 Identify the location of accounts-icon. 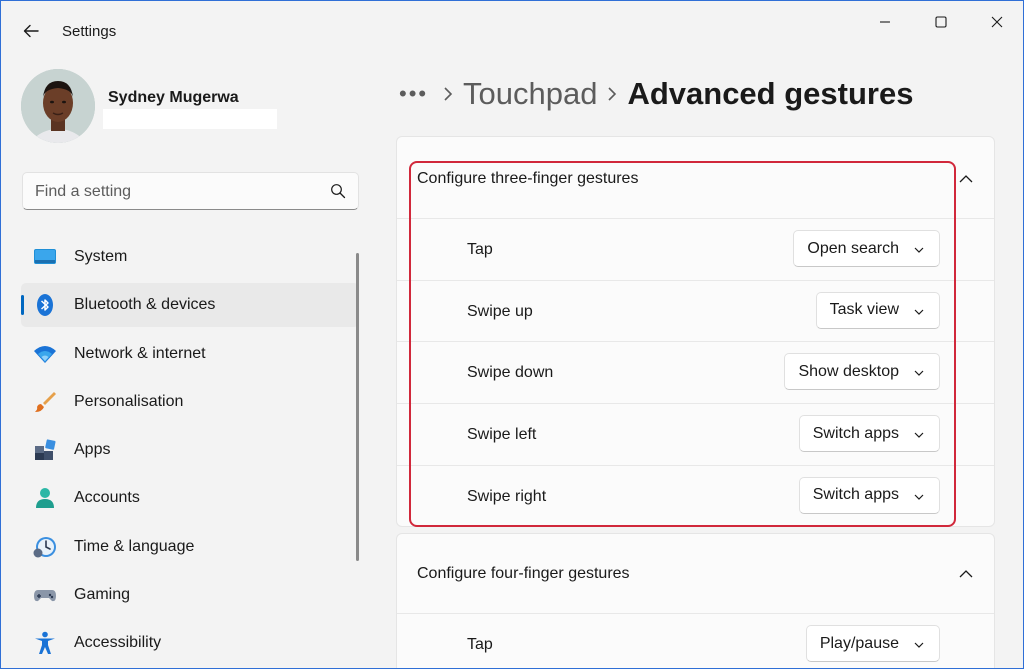
(45, 498).